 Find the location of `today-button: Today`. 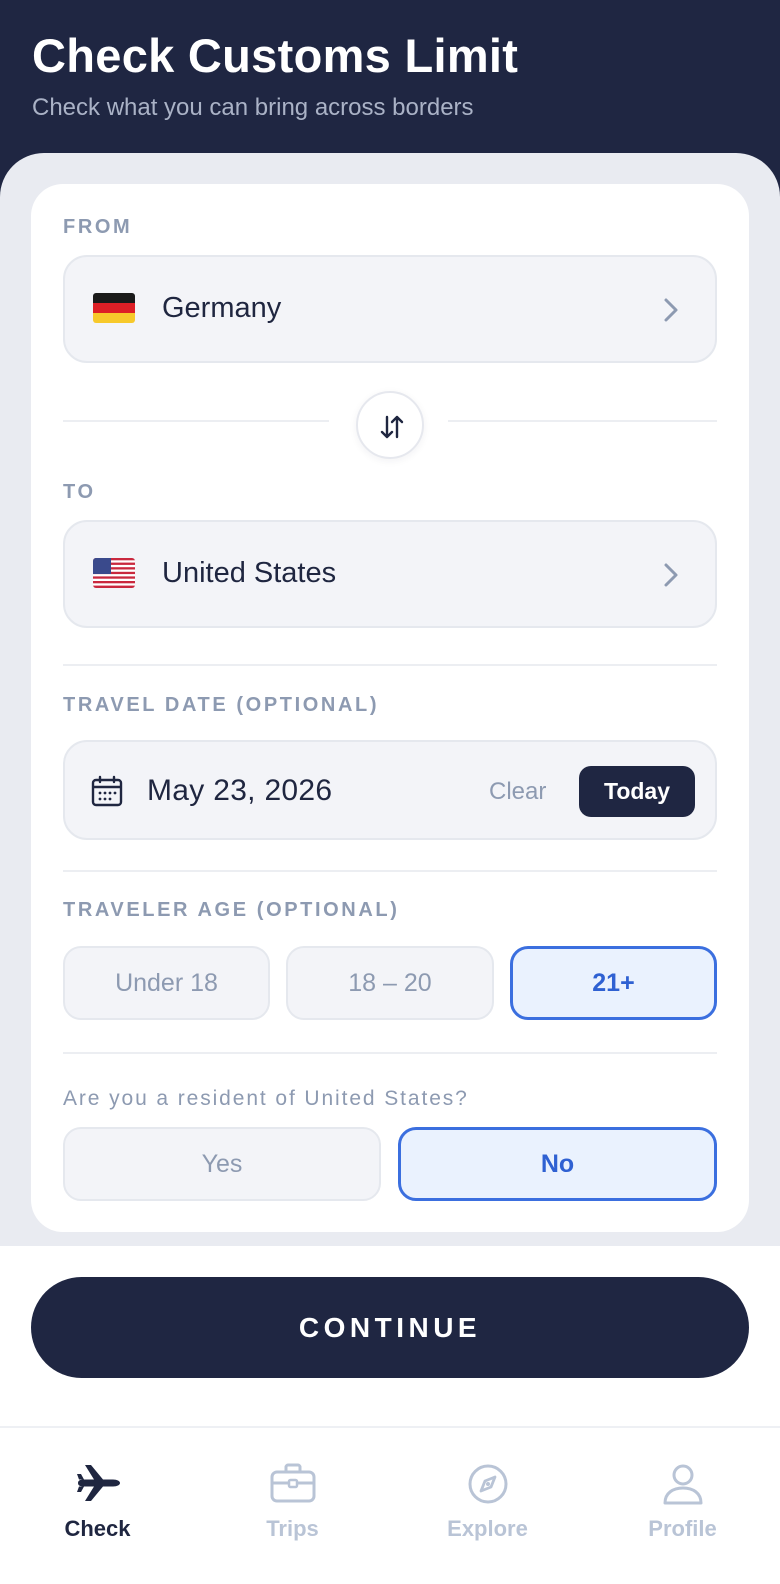

today-button: Today is located at coordinates (637, 791).